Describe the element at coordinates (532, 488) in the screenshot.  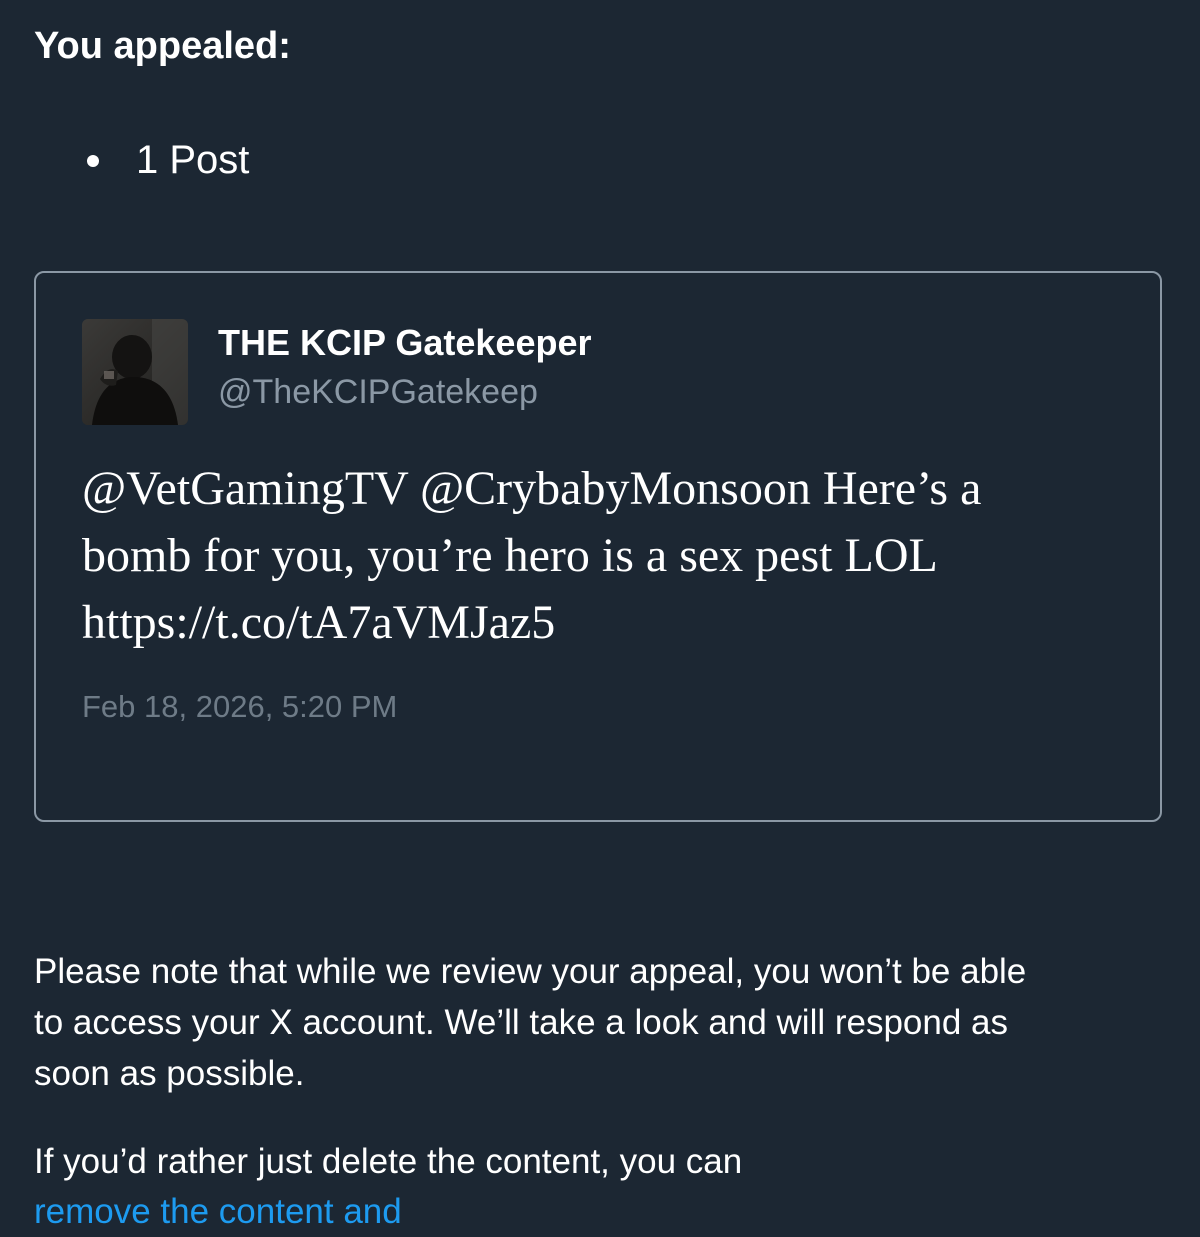
I see `post-text-line: @VetGamingTV @CrybabyMonsoon Here’s a` at that location.